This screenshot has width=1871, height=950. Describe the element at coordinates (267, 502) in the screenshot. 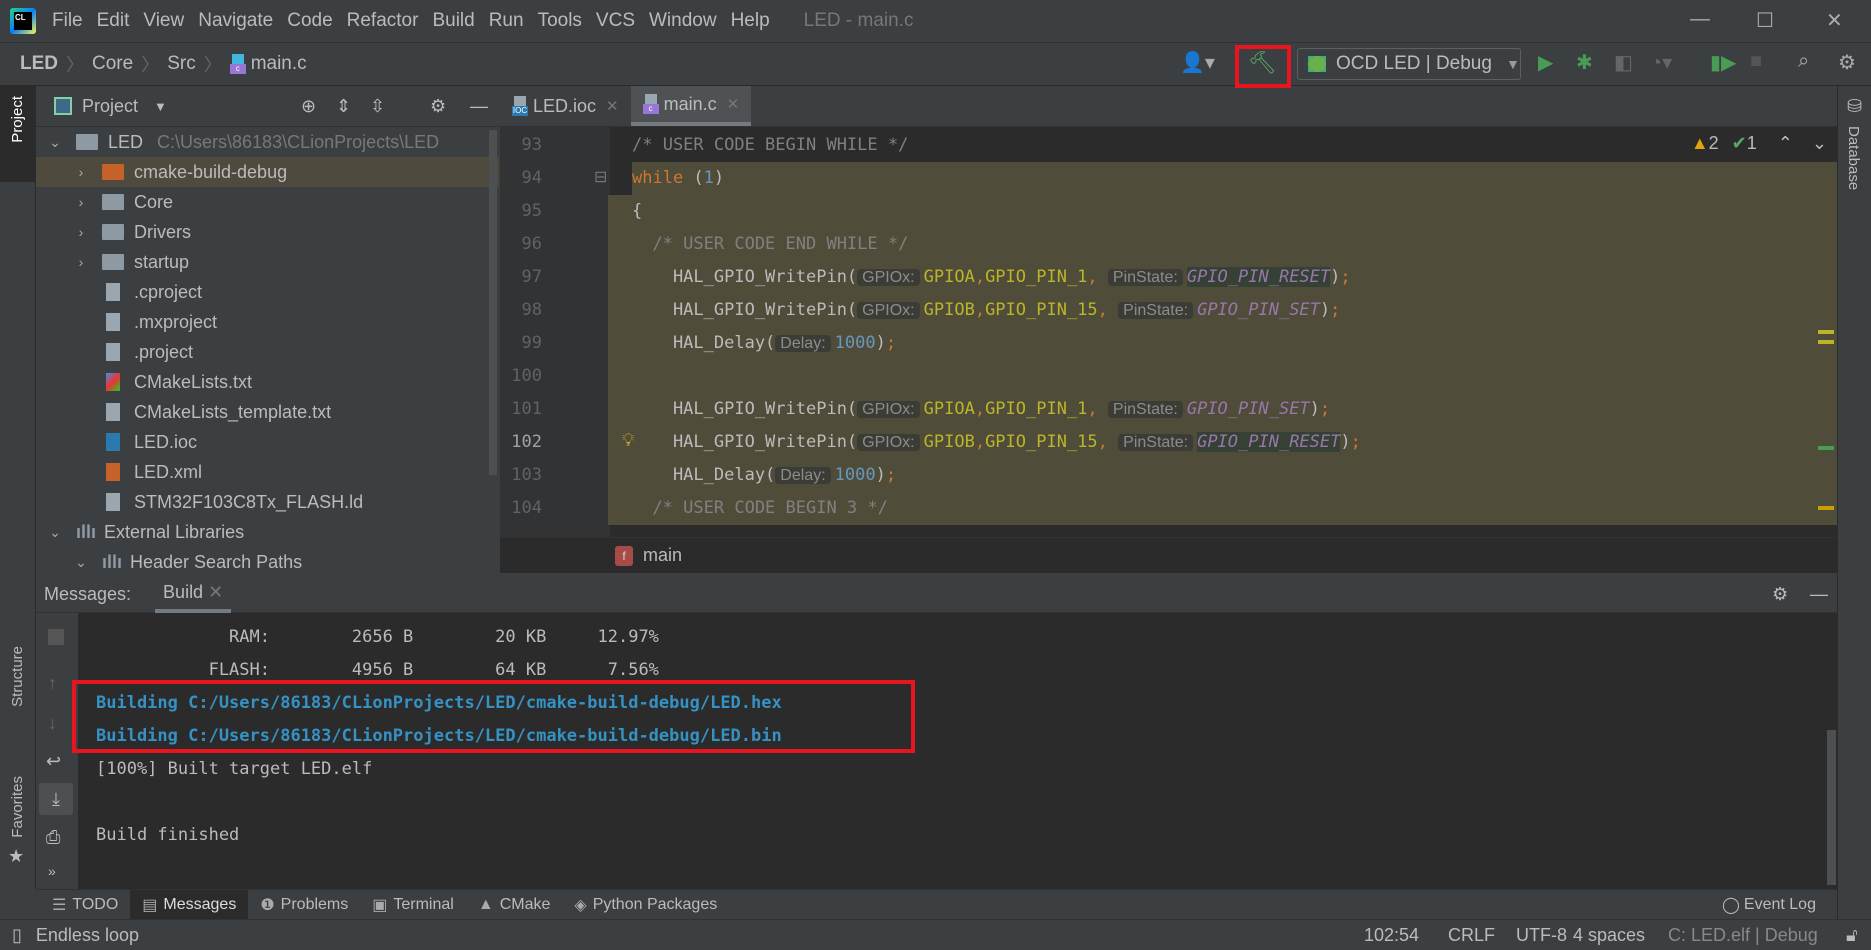

I see `tree-item: STM32F103C8Tx_FLASH.ld` at that location.